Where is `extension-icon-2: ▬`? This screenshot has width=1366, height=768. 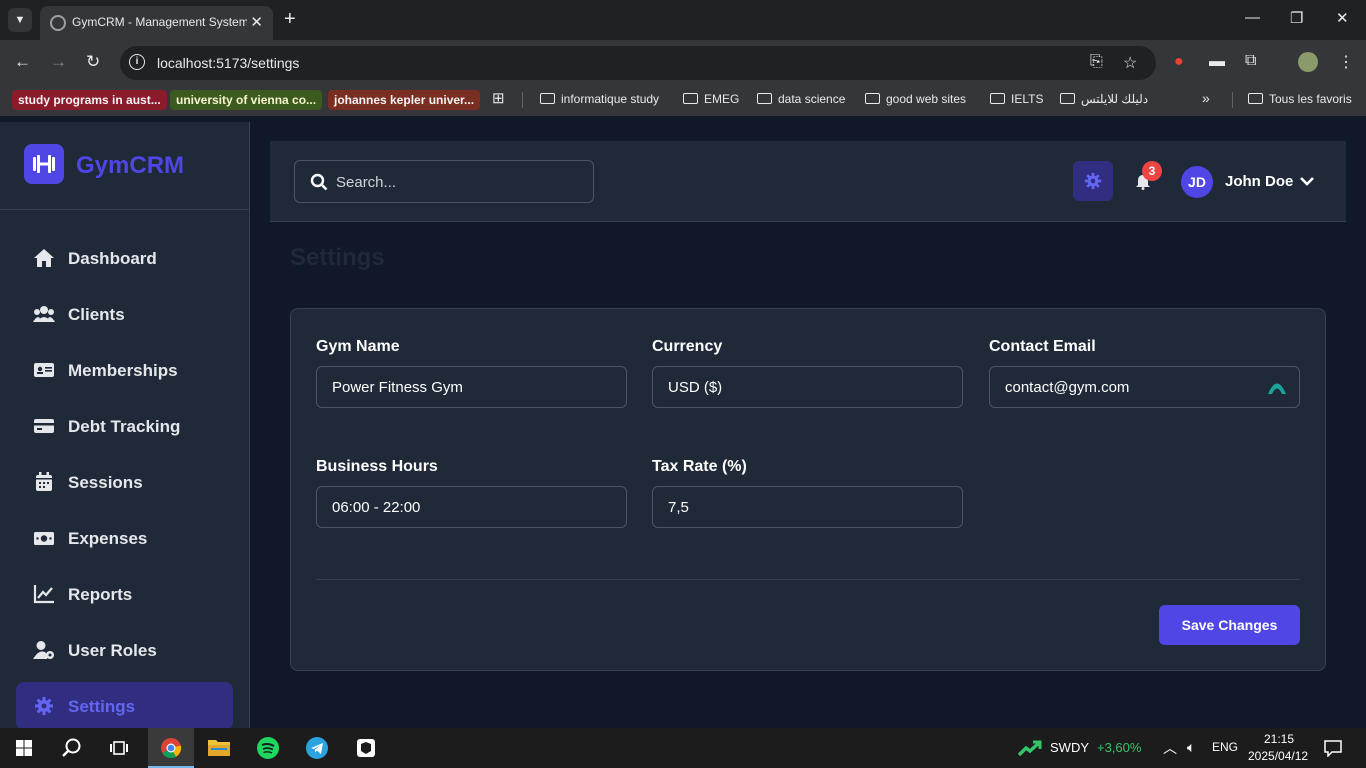 extension-icon-2: ▬ is located at coordinates (1217, 62).